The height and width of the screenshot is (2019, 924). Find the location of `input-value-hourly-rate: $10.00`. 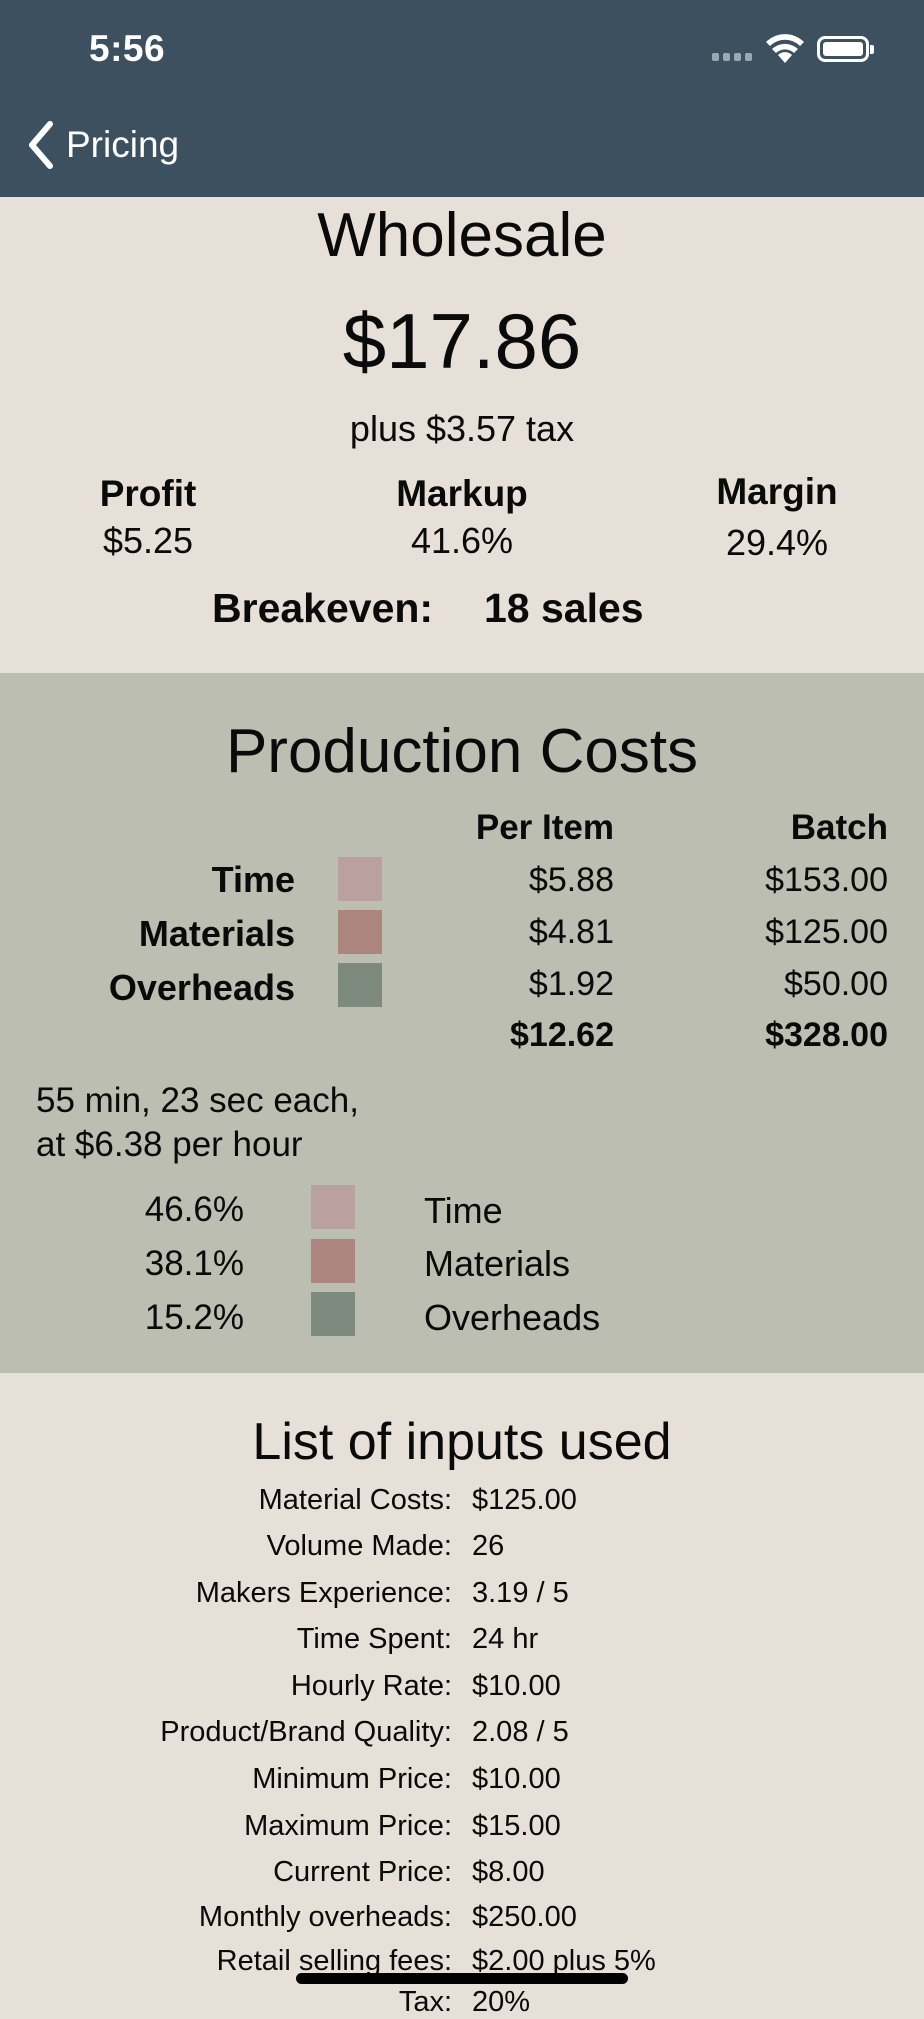

input-value-hourly-rate: $10.00 is located at coordinates (516, 1686).